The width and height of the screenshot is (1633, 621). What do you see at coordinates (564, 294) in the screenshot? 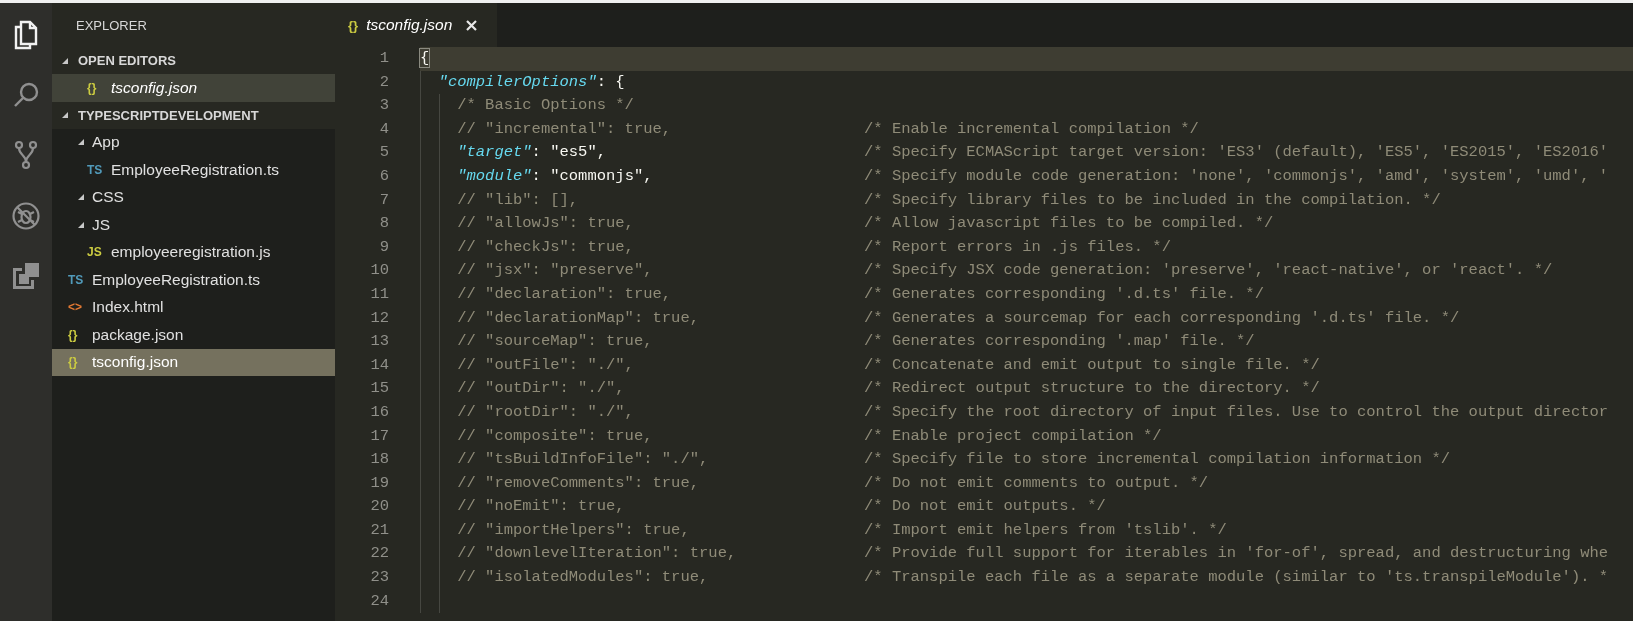
I see `code-text: // "declaration": true,` at bounding box center [564, 294].